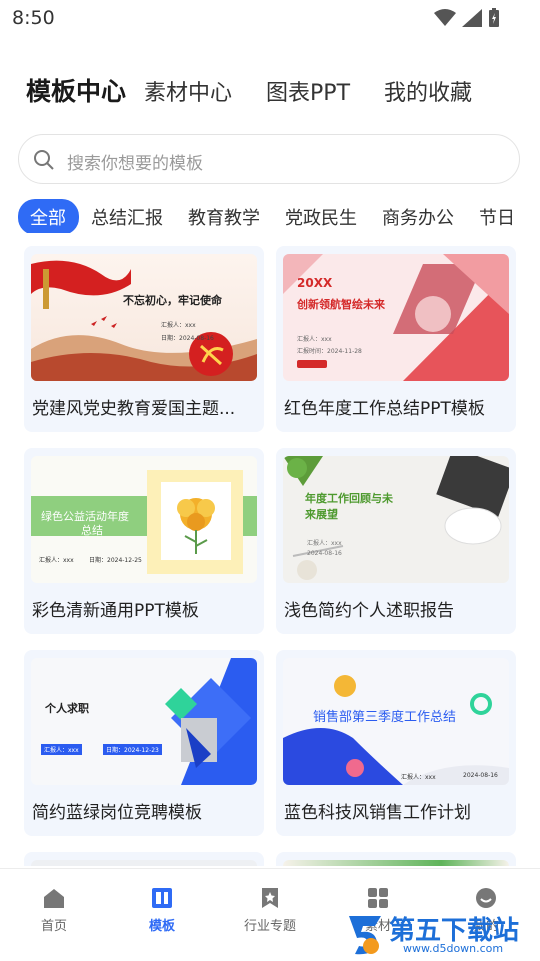  What do you see at coordinates (162, 898) in the screenshot?
I see `template-icon` at bounding box center [162, 898].